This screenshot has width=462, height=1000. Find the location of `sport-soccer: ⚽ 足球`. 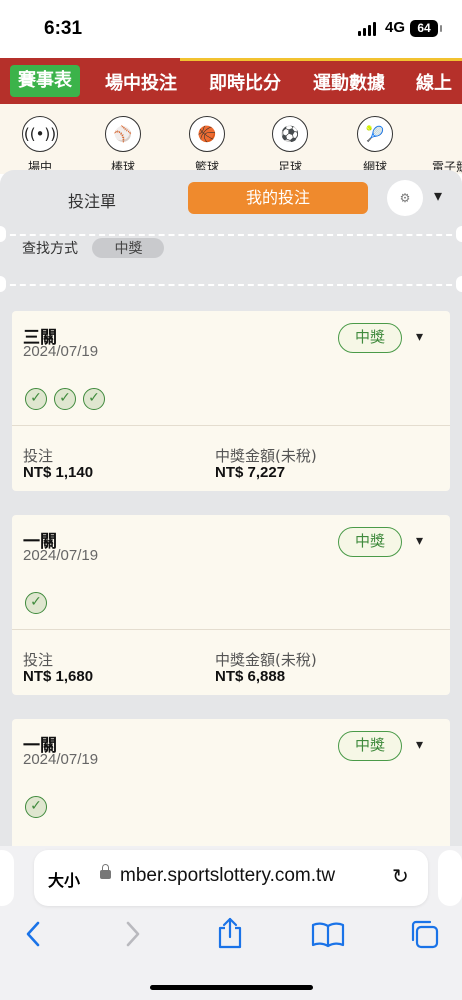

sport-soccer: ⚽ 足球 is located at coordinates (290, 145).